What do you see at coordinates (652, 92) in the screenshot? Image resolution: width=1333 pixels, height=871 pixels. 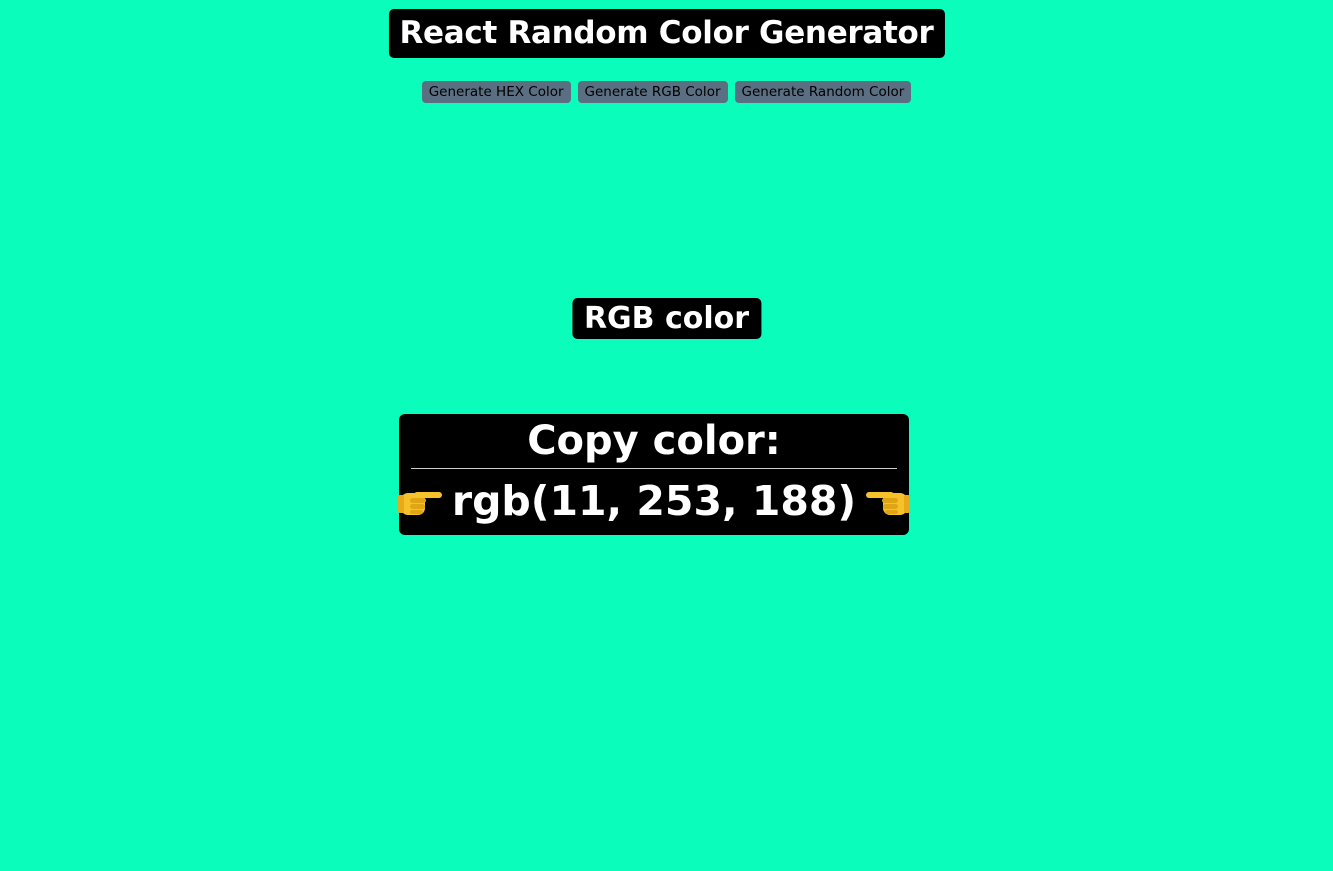 I see `generate-rgb-button: Generate RGB Color` at bounding box center [652, 92].